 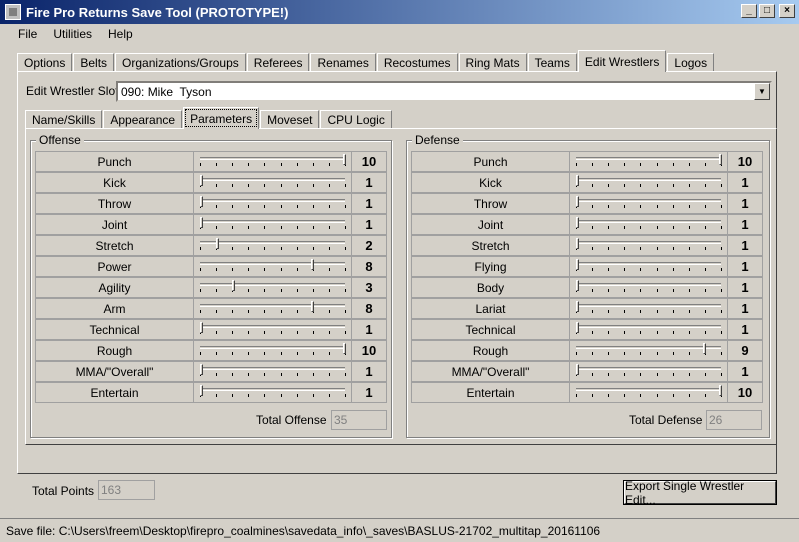 What do you see at coordinates (552, 62) in the screenshot?
I see `tab-teams: Teams` at bounding box center [552, 62].